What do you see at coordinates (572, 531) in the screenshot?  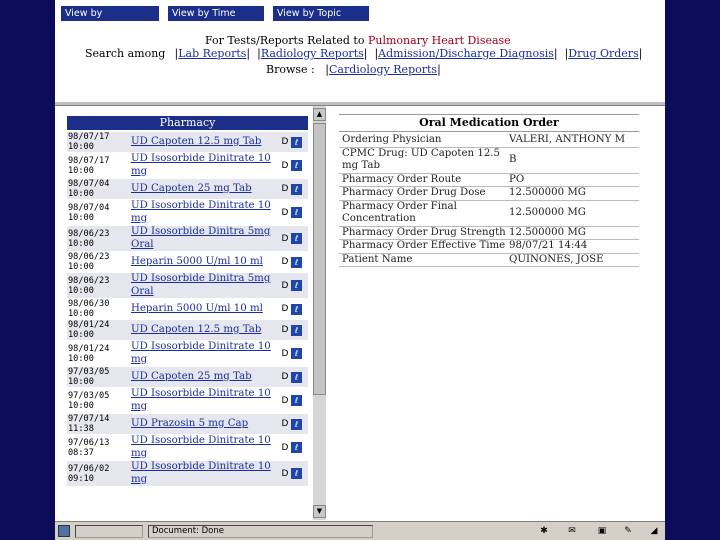 I see `mail-icon: ✉` at bounding box center [572, 531].